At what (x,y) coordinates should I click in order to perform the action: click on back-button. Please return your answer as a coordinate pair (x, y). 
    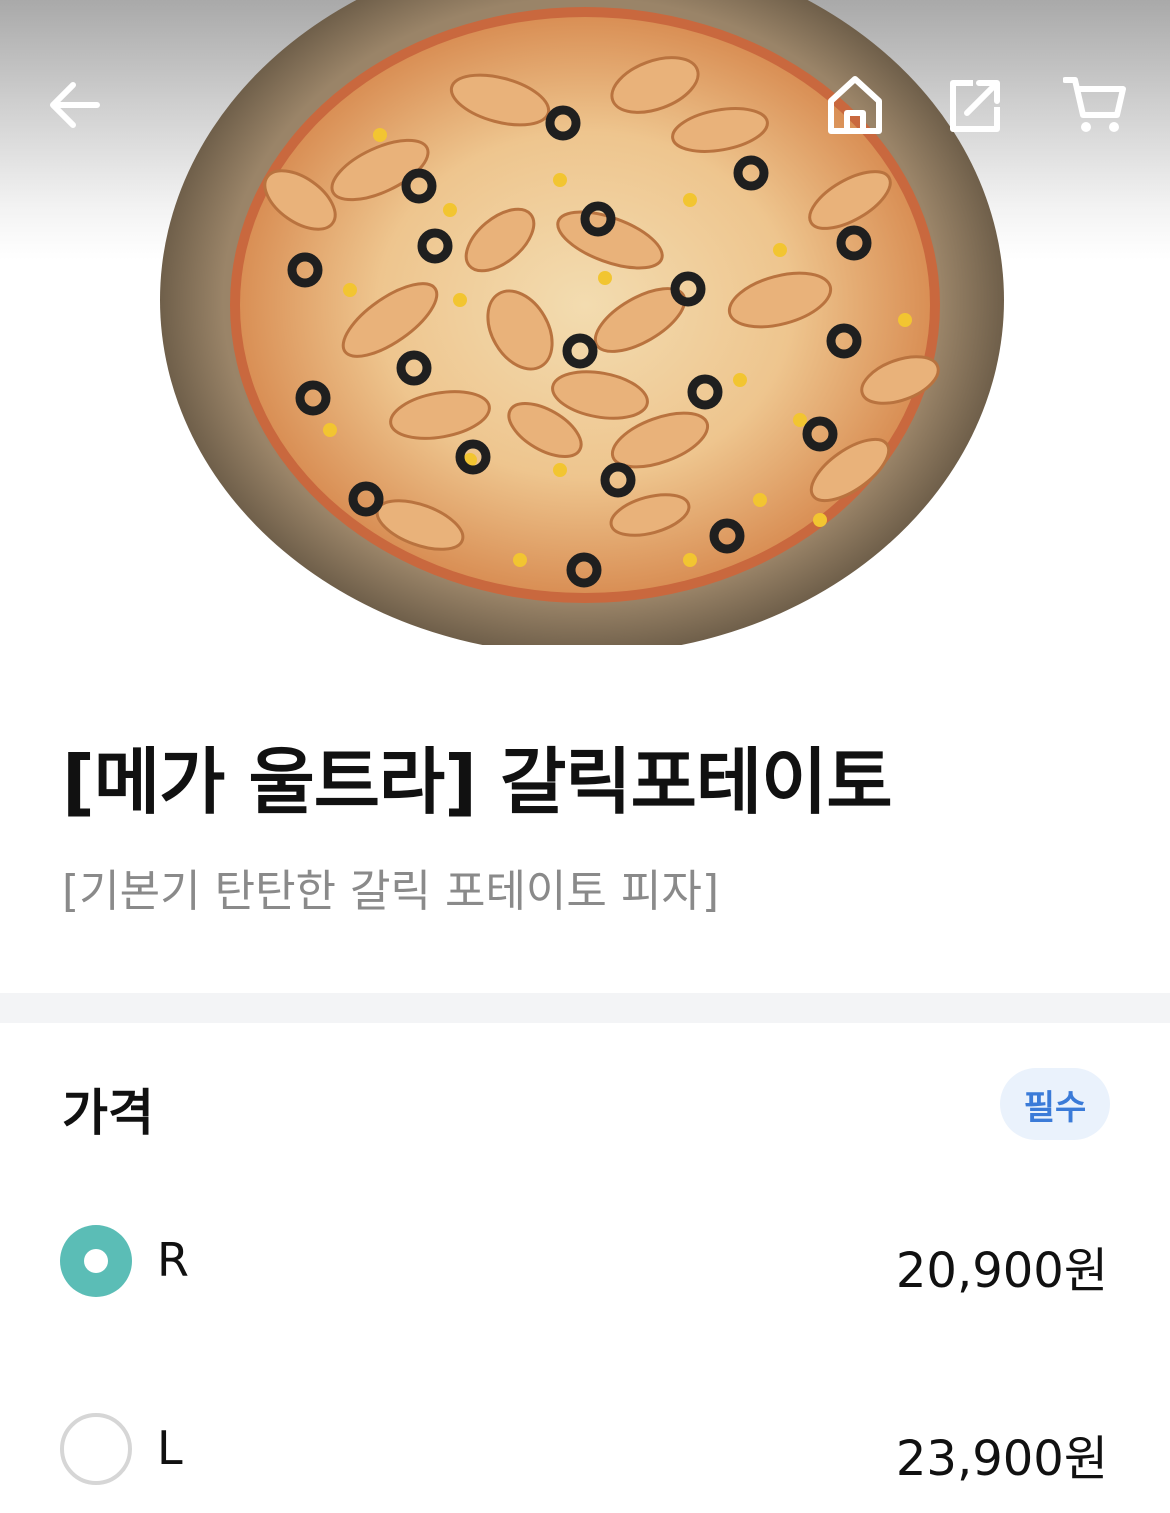
    Looking at the image, I should click on (75, 105).